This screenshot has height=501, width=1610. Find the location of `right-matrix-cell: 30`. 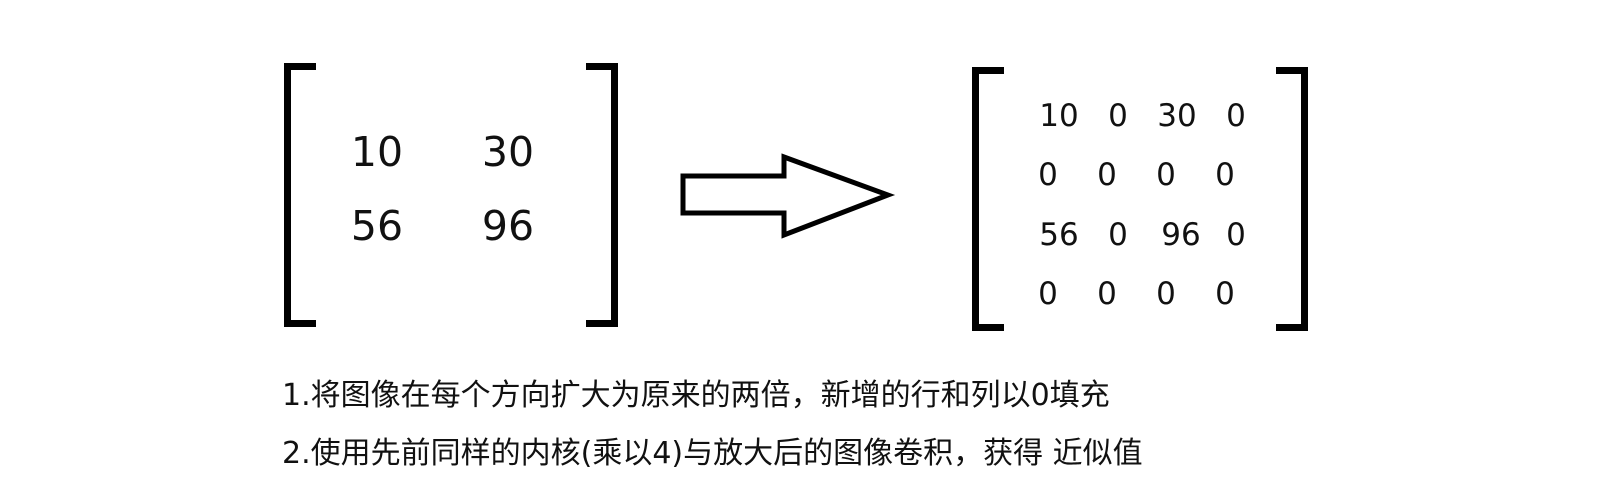

right-matrix-cell: 30 is located at coordinates (1177, 116).